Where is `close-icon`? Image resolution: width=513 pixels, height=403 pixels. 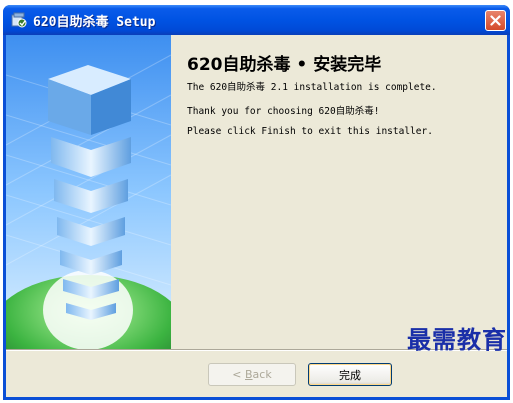 close-icon is located at coordinates (495, 20).